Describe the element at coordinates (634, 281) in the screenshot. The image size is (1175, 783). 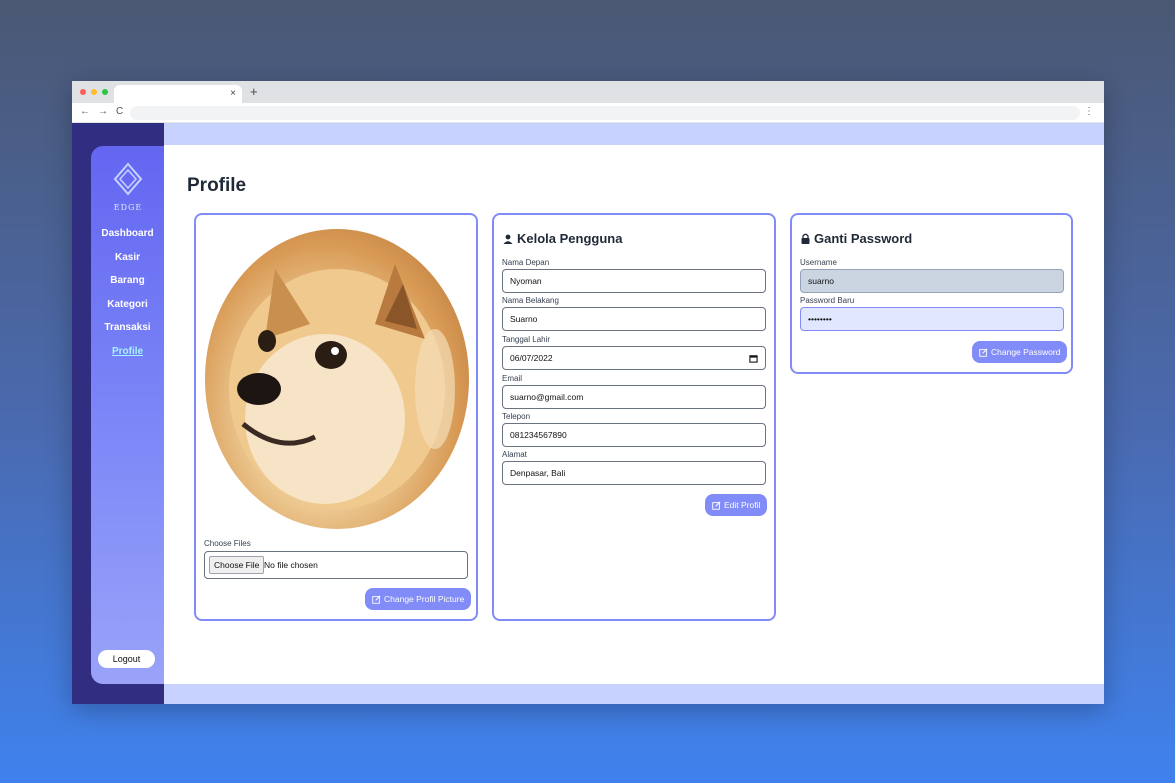
I see `first-name-field: Nyoman` at that location.